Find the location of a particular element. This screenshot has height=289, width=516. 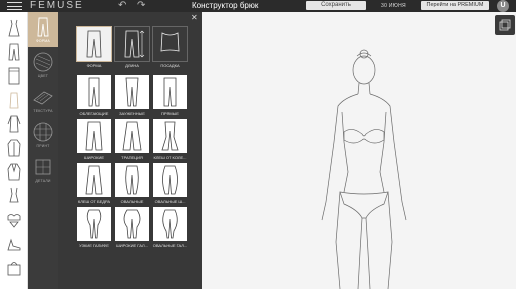

shape-icon is located at coordinates (43, 27).